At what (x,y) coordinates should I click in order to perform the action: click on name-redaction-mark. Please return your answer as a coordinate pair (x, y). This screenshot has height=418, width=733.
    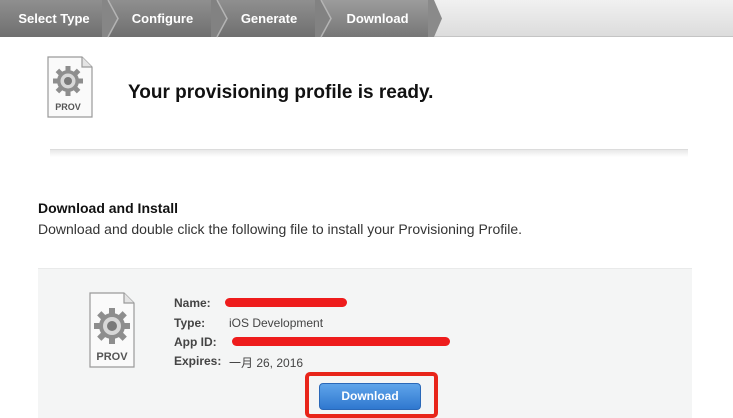
    Looking at the image, I should click on (286, 302).